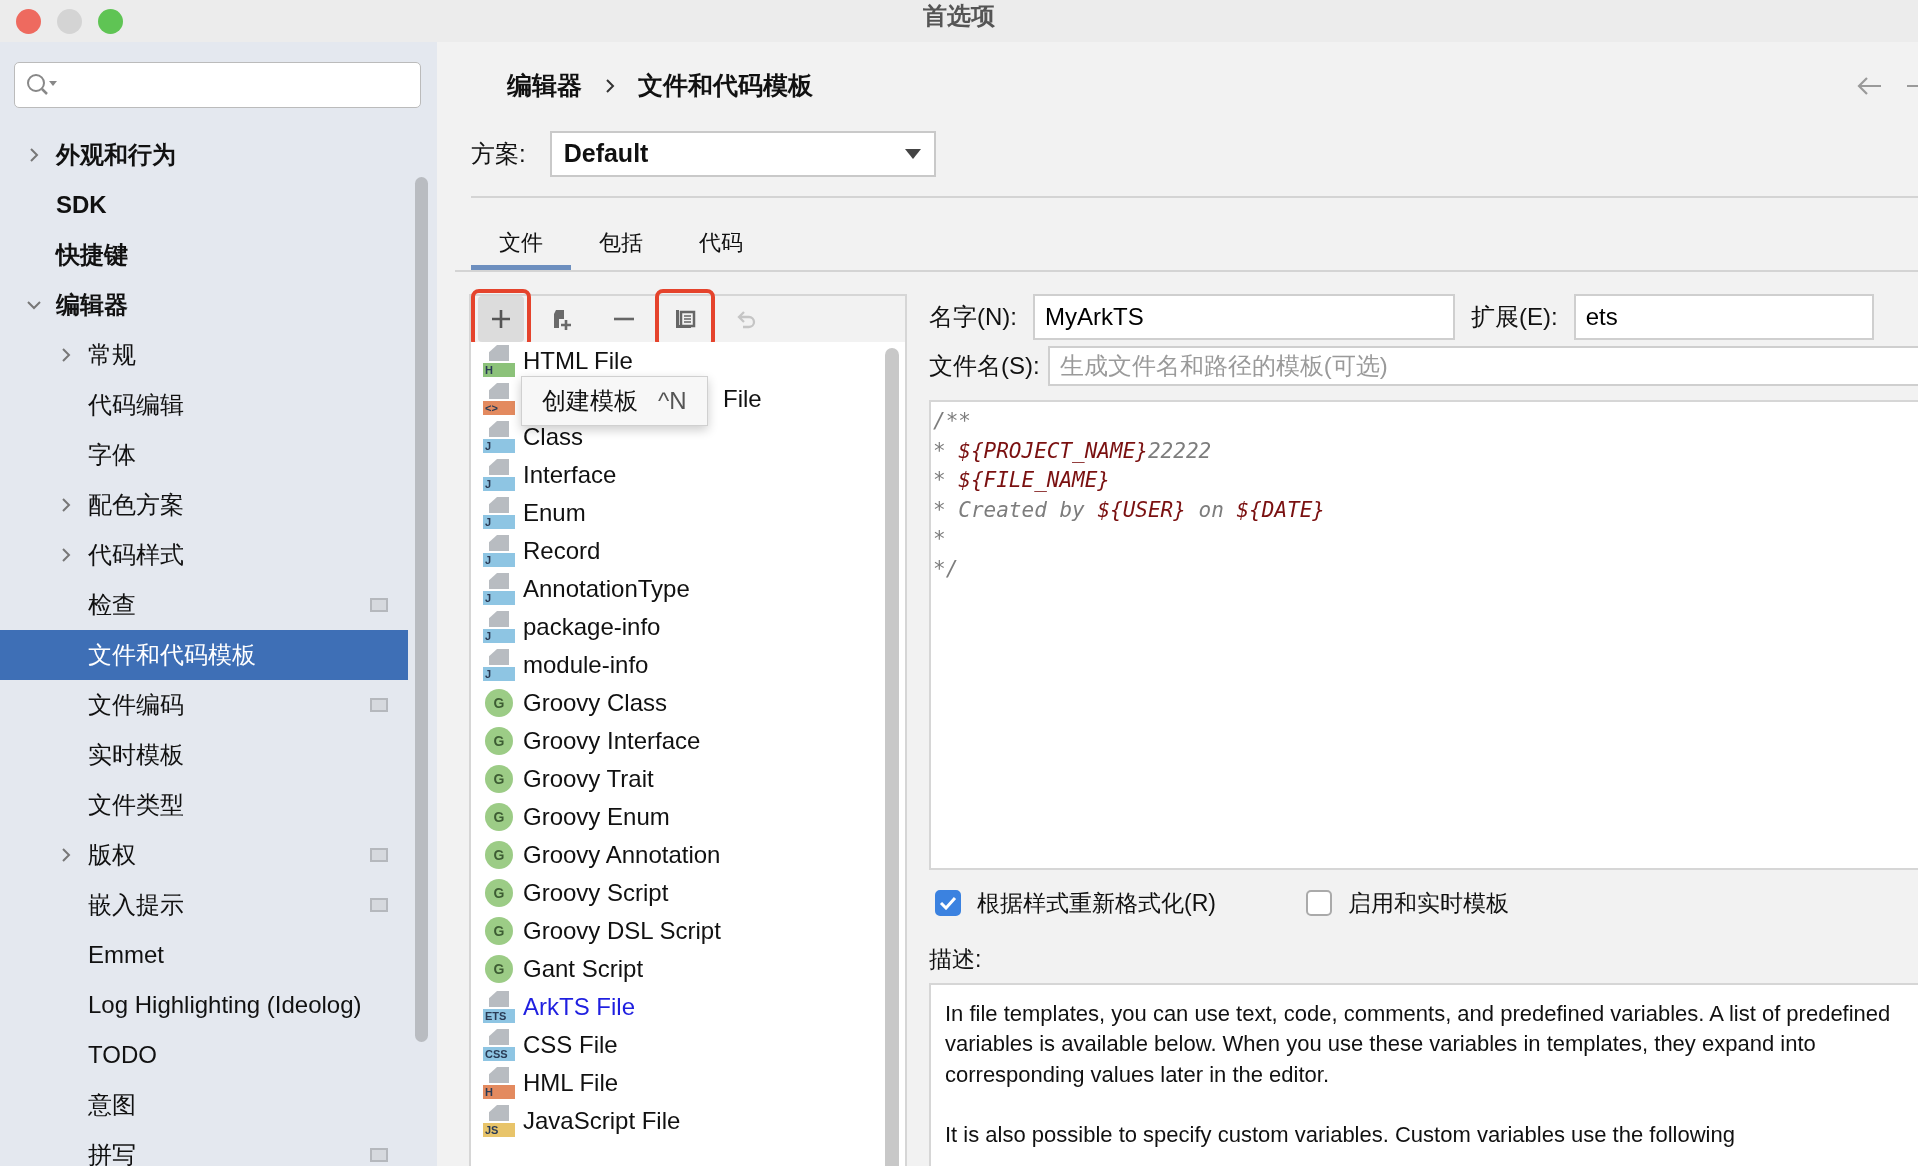 Image resolution: width=1918 pixels, height=1166 pixels. I want to click on tooltip: 创建模板 ^N, so click(614, 401).